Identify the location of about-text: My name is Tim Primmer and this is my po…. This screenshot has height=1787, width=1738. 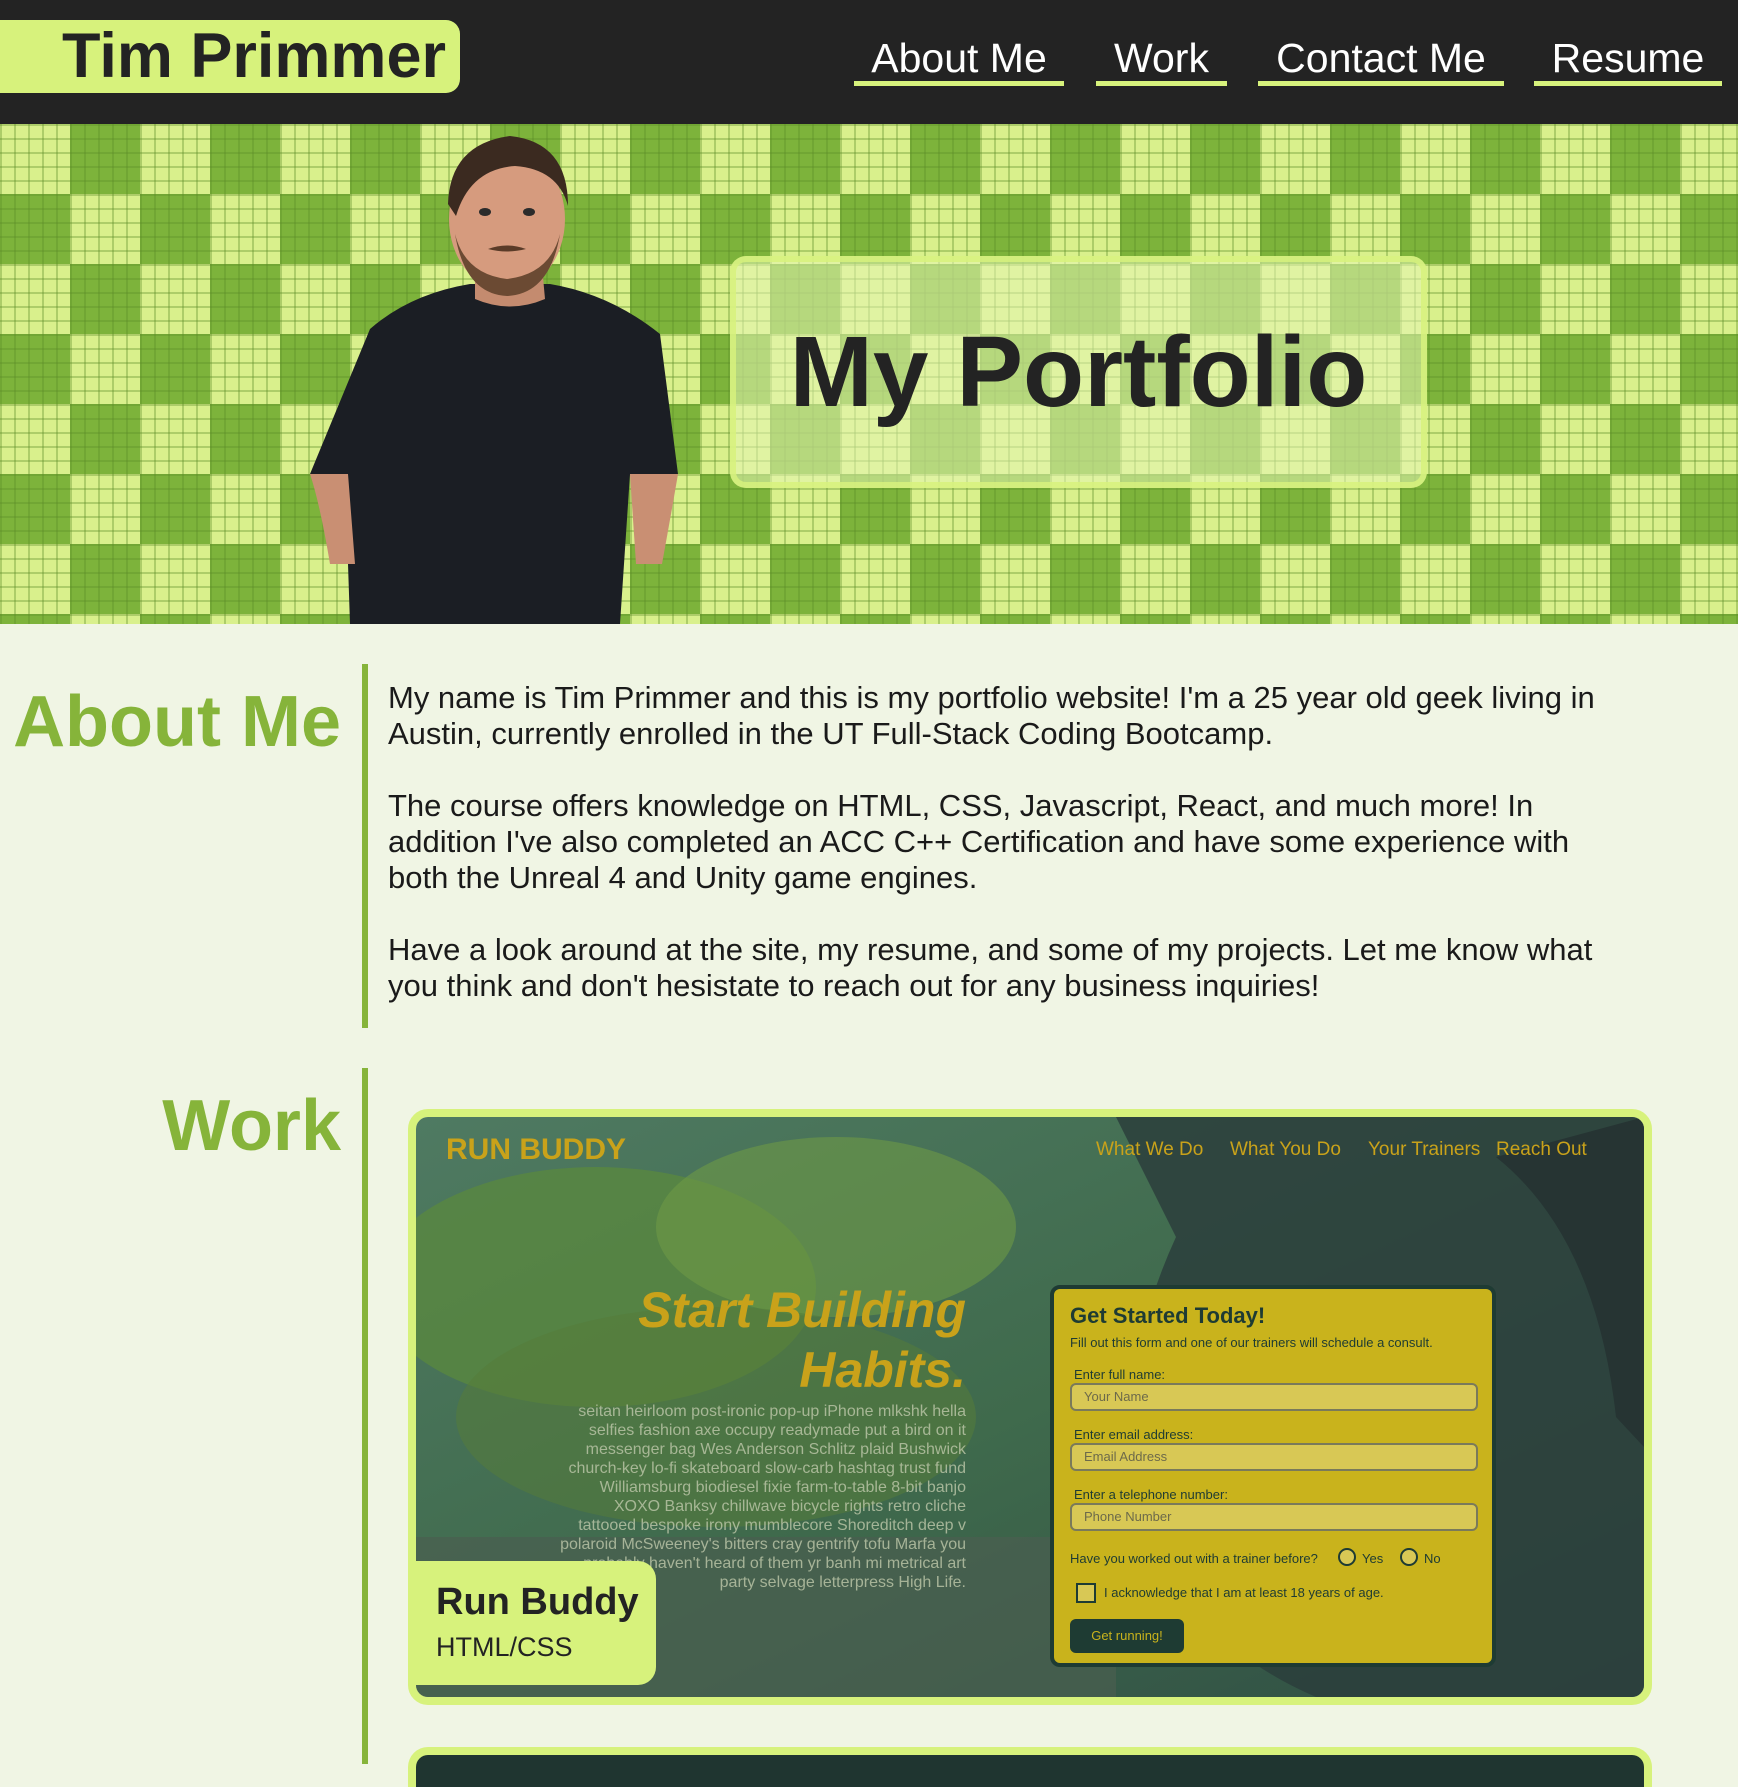
(1013, 860).